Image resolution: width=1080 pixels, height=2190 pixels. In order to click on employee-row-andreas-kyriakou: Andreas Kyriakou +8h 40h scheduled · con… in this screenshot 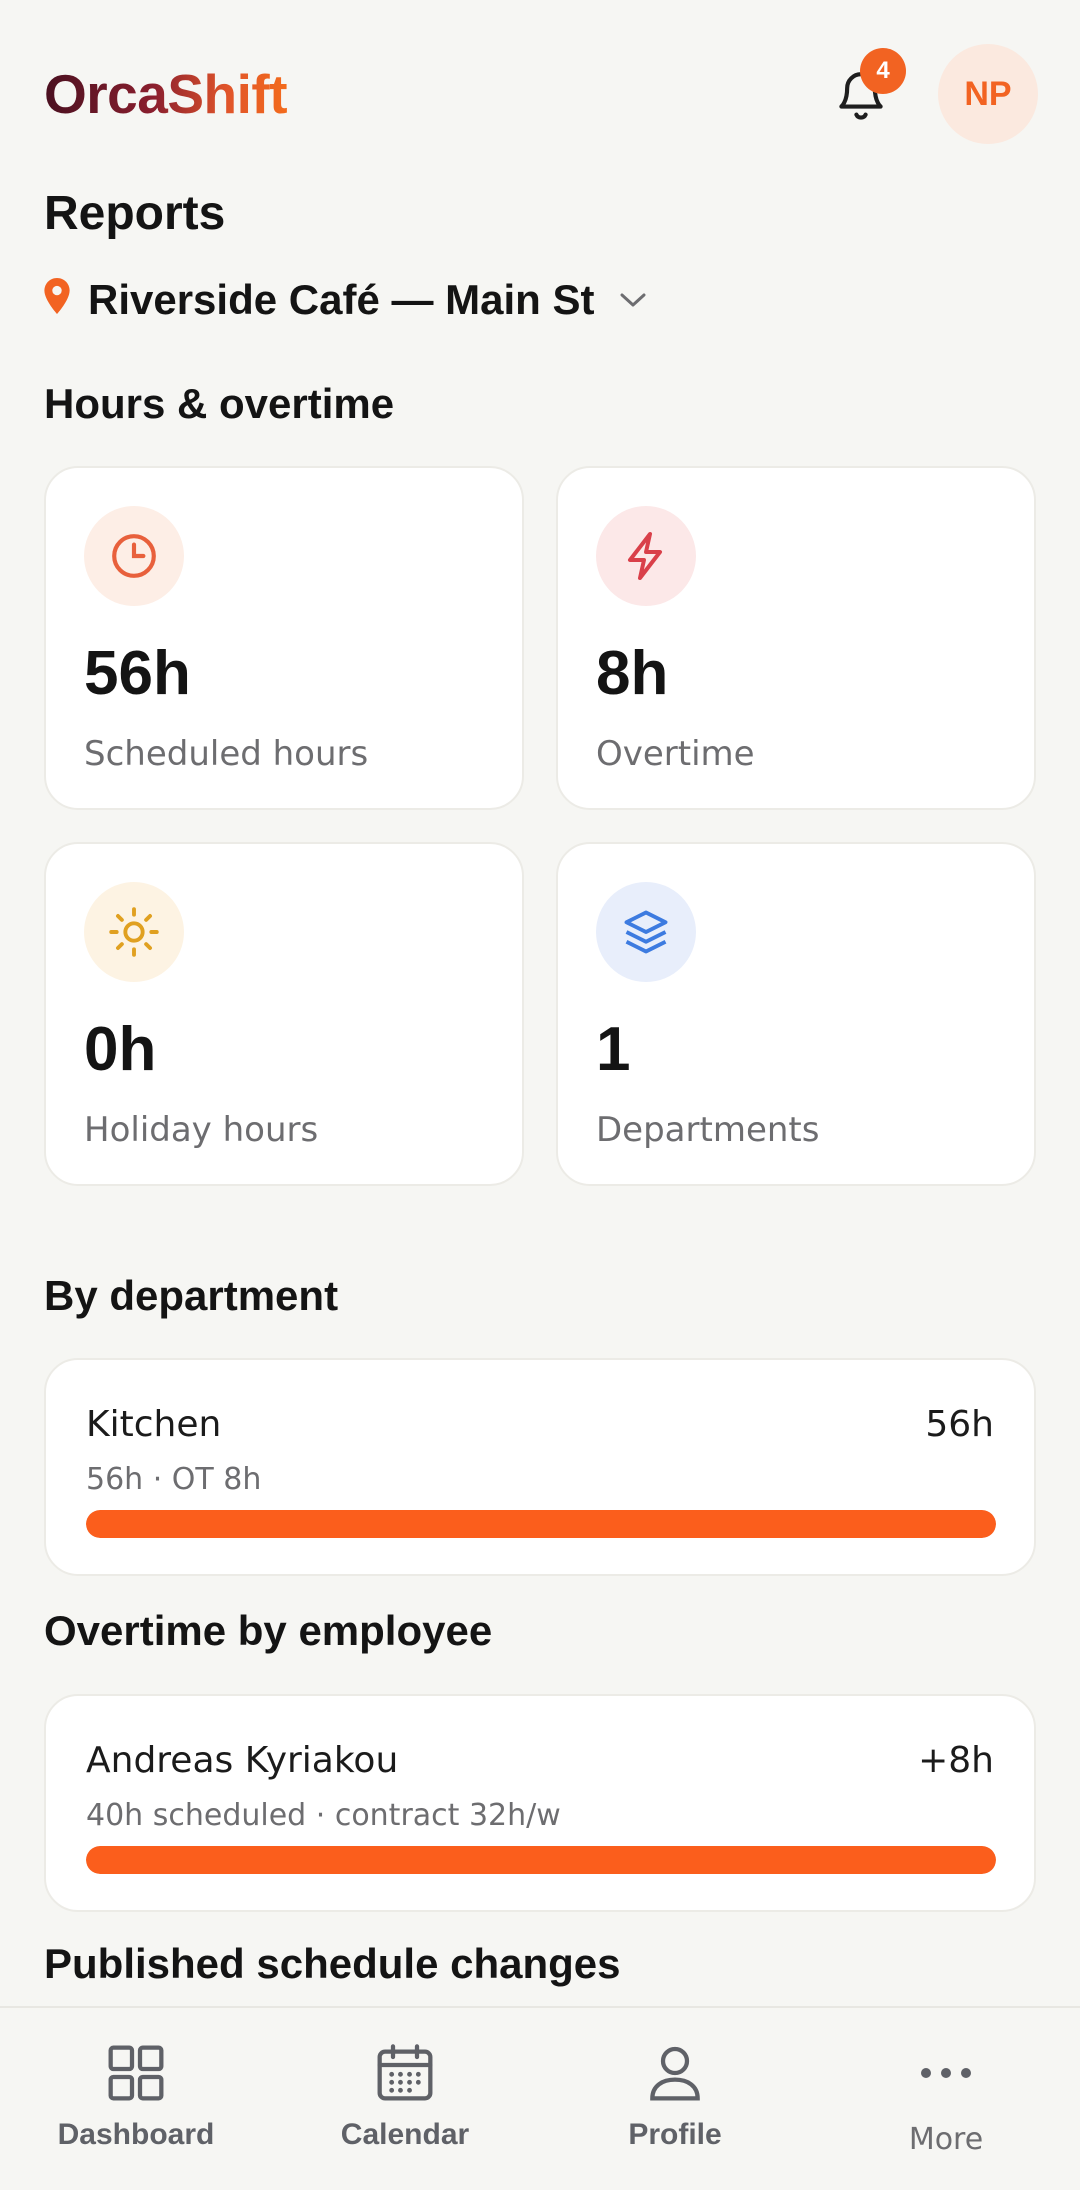, I will do `click(540, 1803)`.